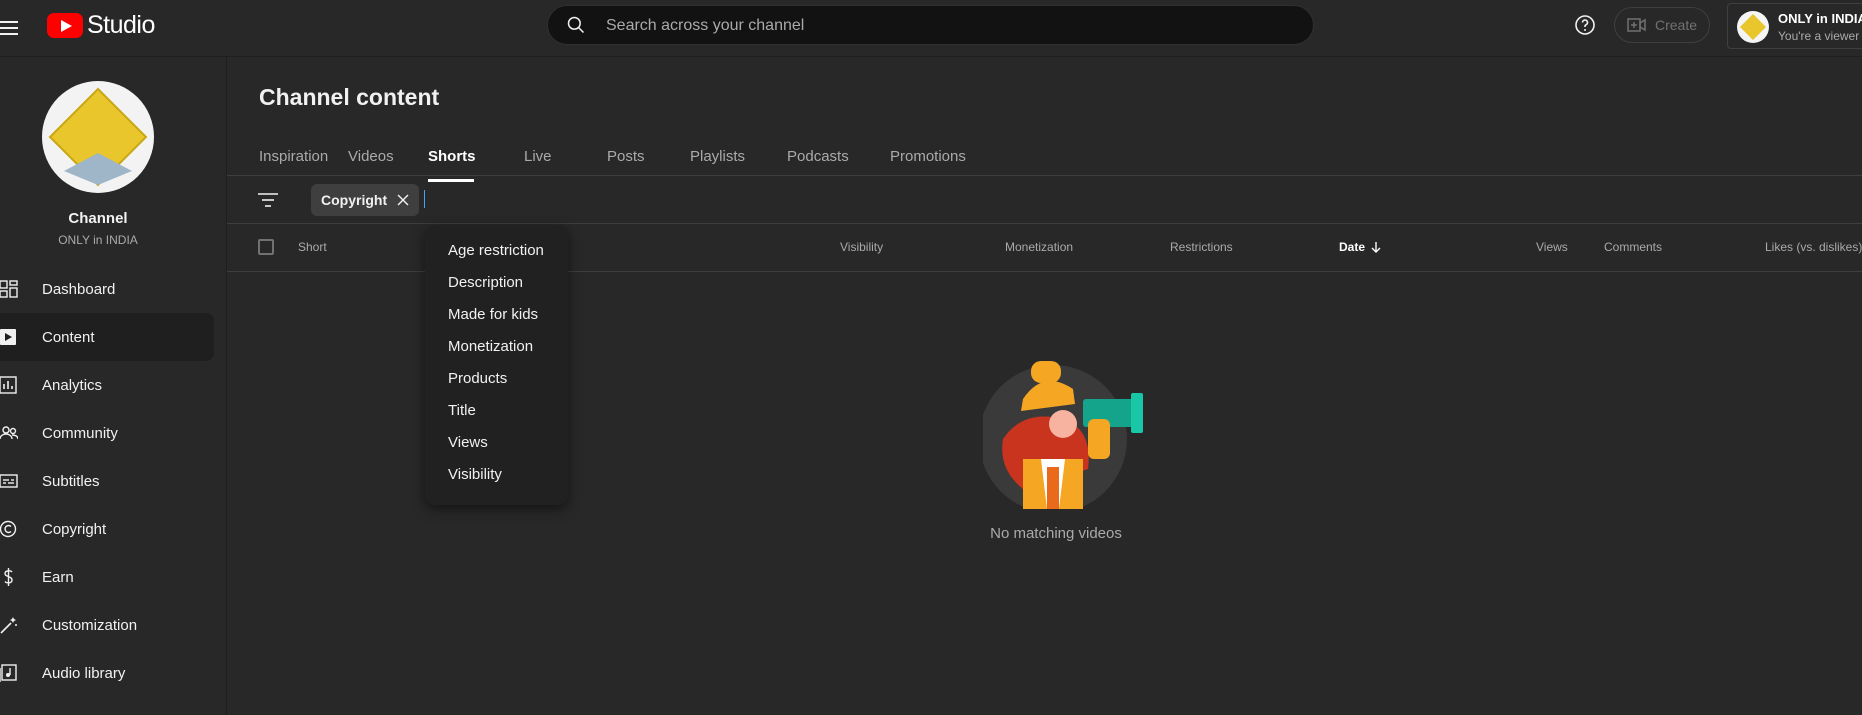  Describe the element at coordinates (1819, 36) in the screenshot. I see `account-role: You're a viewer` at that location.